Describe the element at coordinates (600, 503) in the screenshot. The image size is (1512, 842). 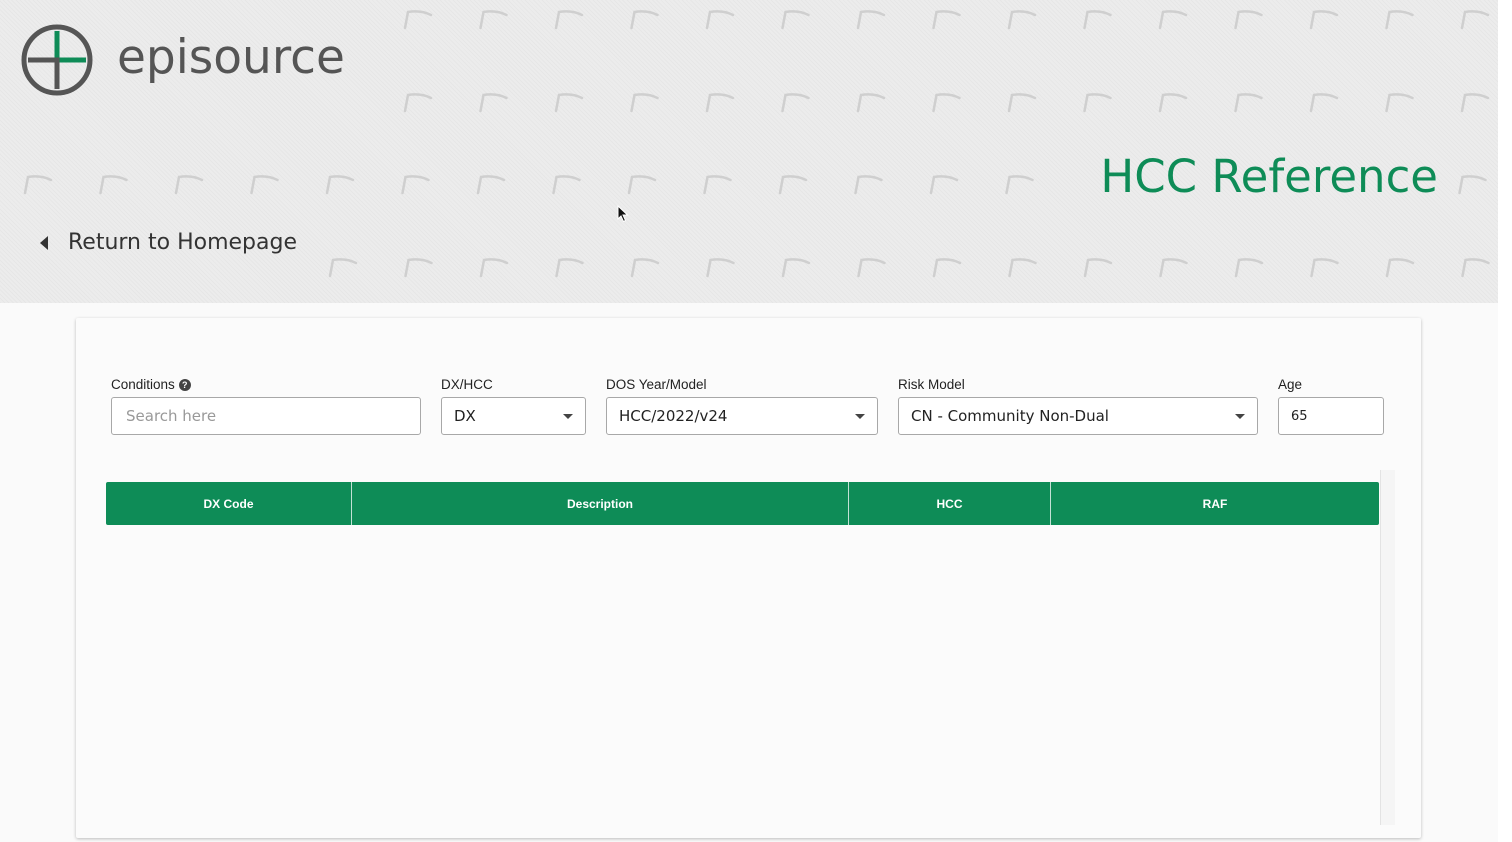
I see `column-header-description: Description` at that location.